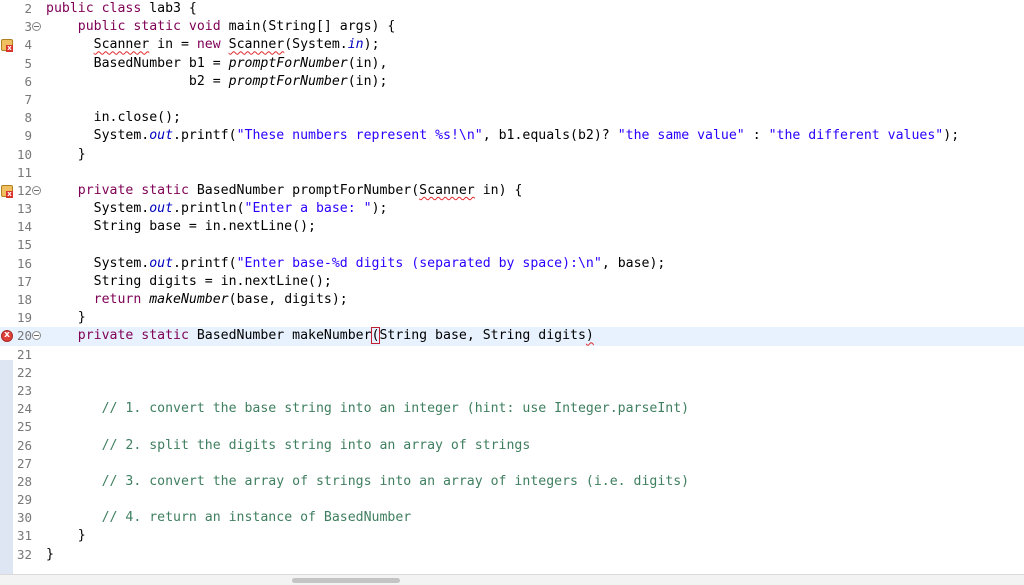  What do you see at coordinates (205, 263) in the screenshot?
I see `code-token: .printf(` at bounding box center [205, 263].